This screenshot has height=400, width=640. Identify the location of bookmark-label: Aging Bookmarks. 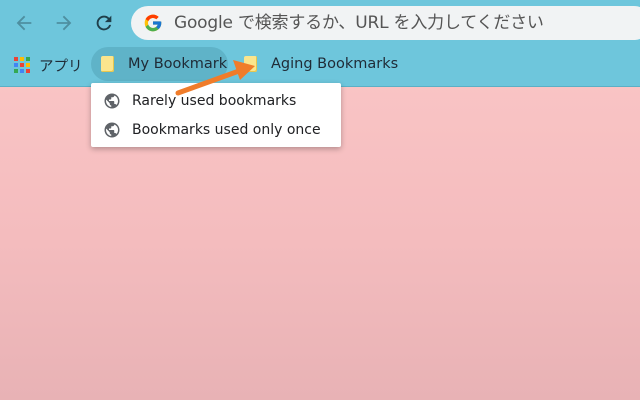
(335, 64).